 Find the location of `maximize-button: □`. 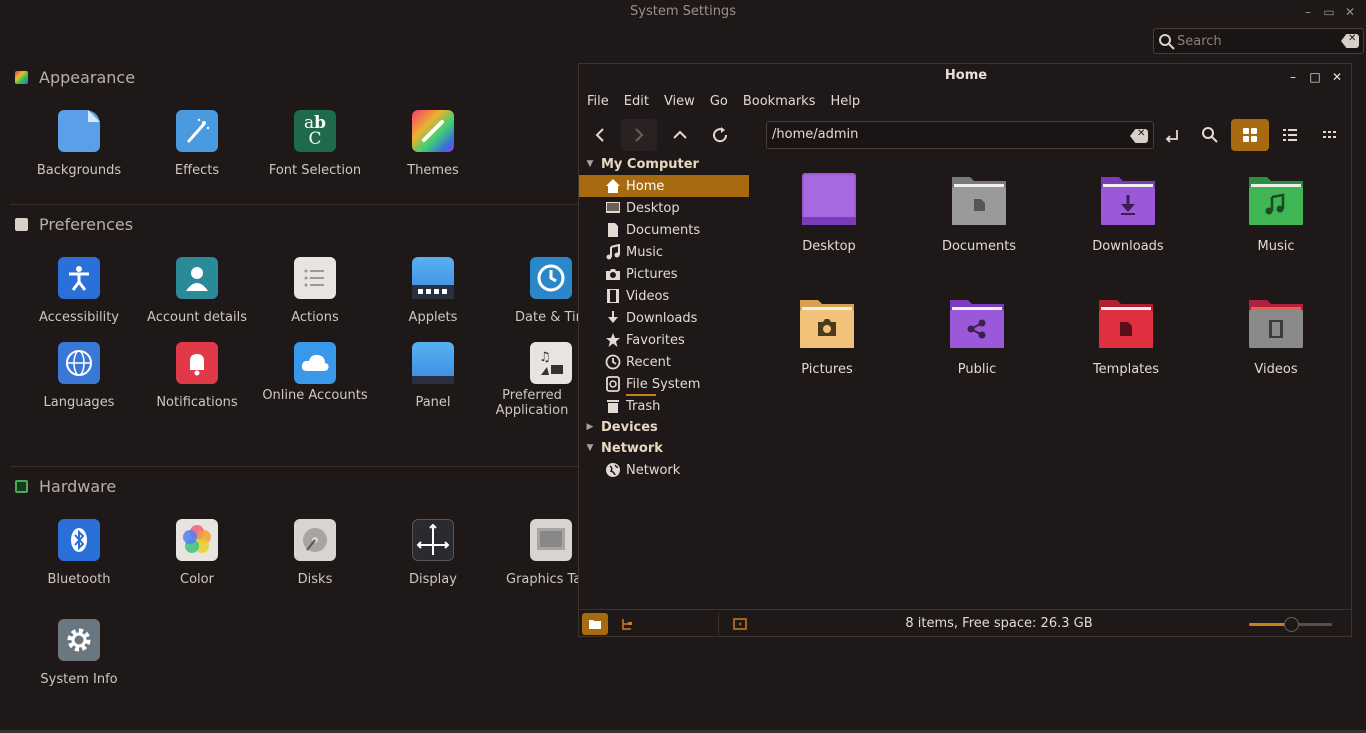

maximize-button: □ is located at coordinates (1315, 77).